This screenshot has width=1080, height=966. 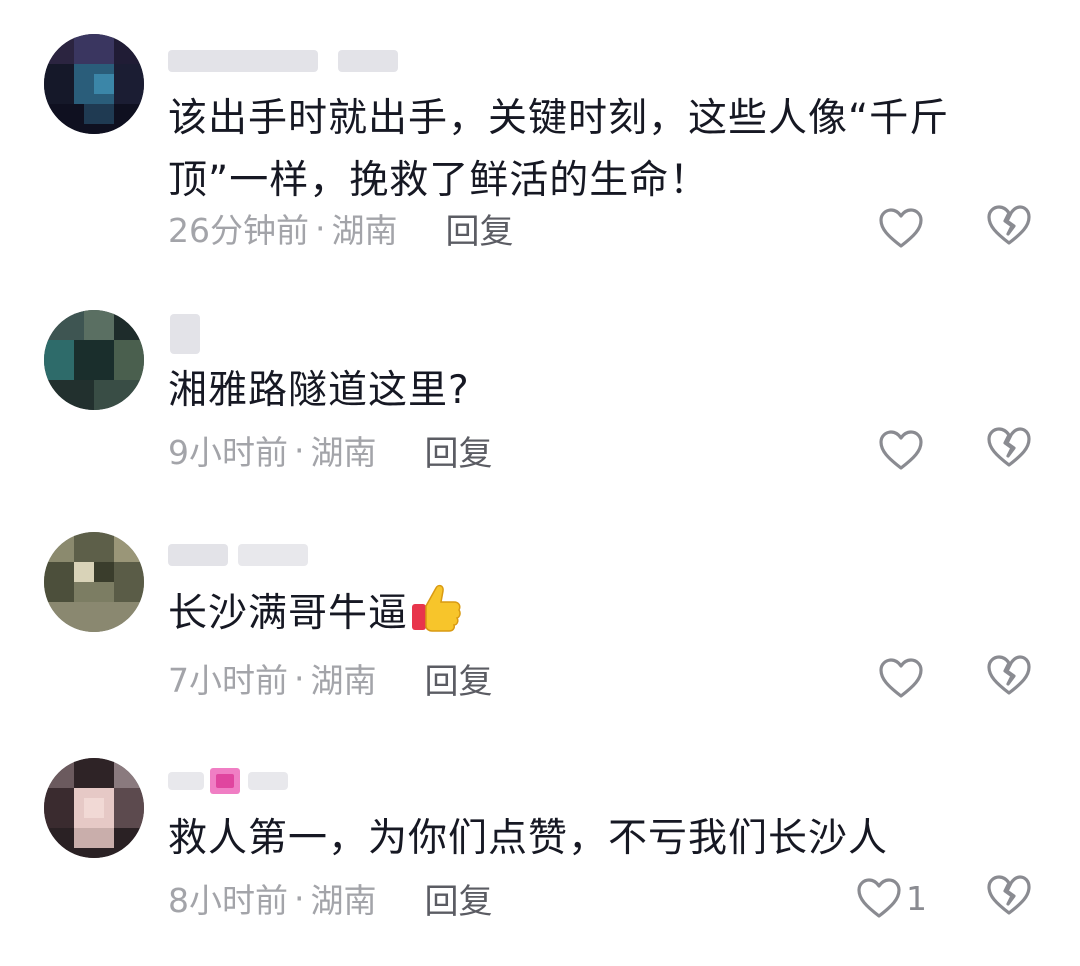 I want to click on comment-meta: 8小时前 · 湖南 回复, so click(x=330, y=898).